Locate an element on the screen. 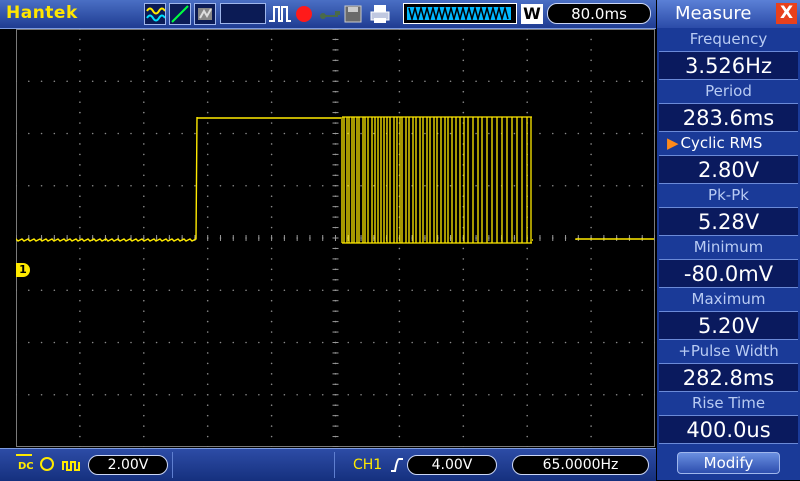 The image size is (800, 481). bandwidth-limit-icon is located at coordinates (72, 467).